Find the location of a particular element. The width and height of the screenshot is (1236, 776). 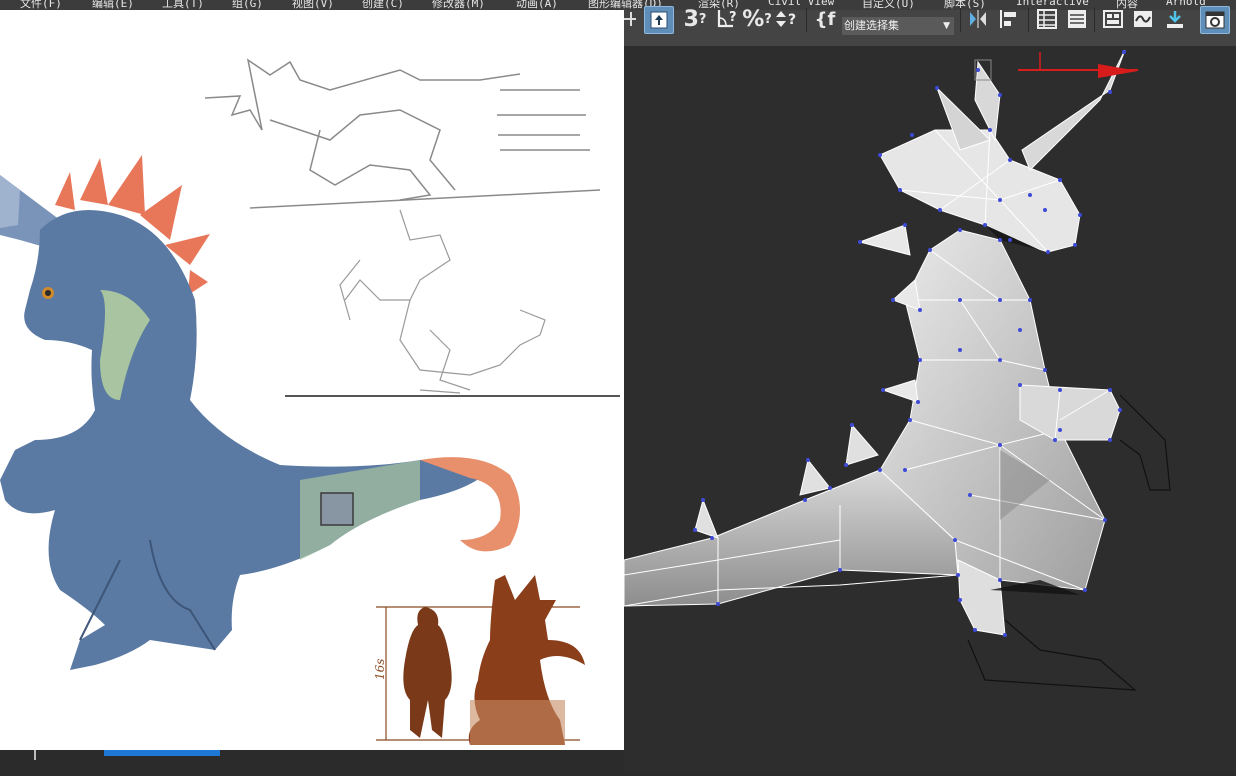

color-swatch-marker is located at coordinates (337, 509).